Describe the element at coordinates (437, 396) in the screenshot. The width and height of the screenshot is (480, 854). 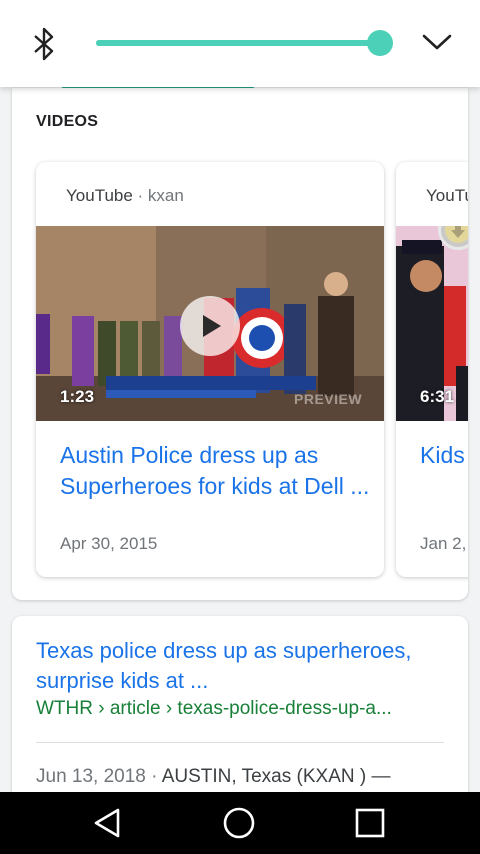
I see `video-duration: 6:31` at that location.